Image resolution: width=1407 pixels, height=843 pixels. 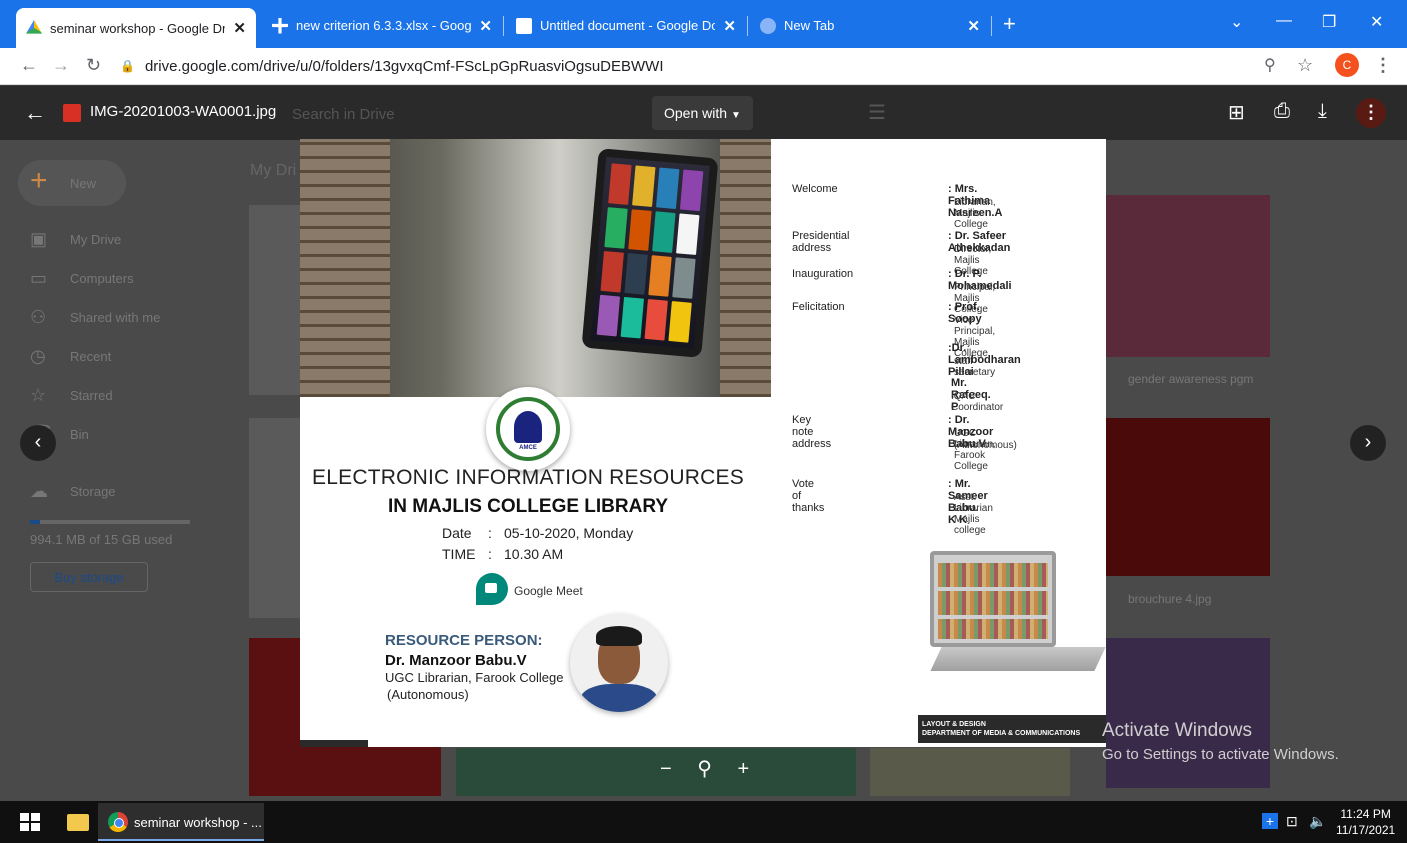 I want to click on program-role: Asst. Librarian Majlis college, so click(x=973, y=514).